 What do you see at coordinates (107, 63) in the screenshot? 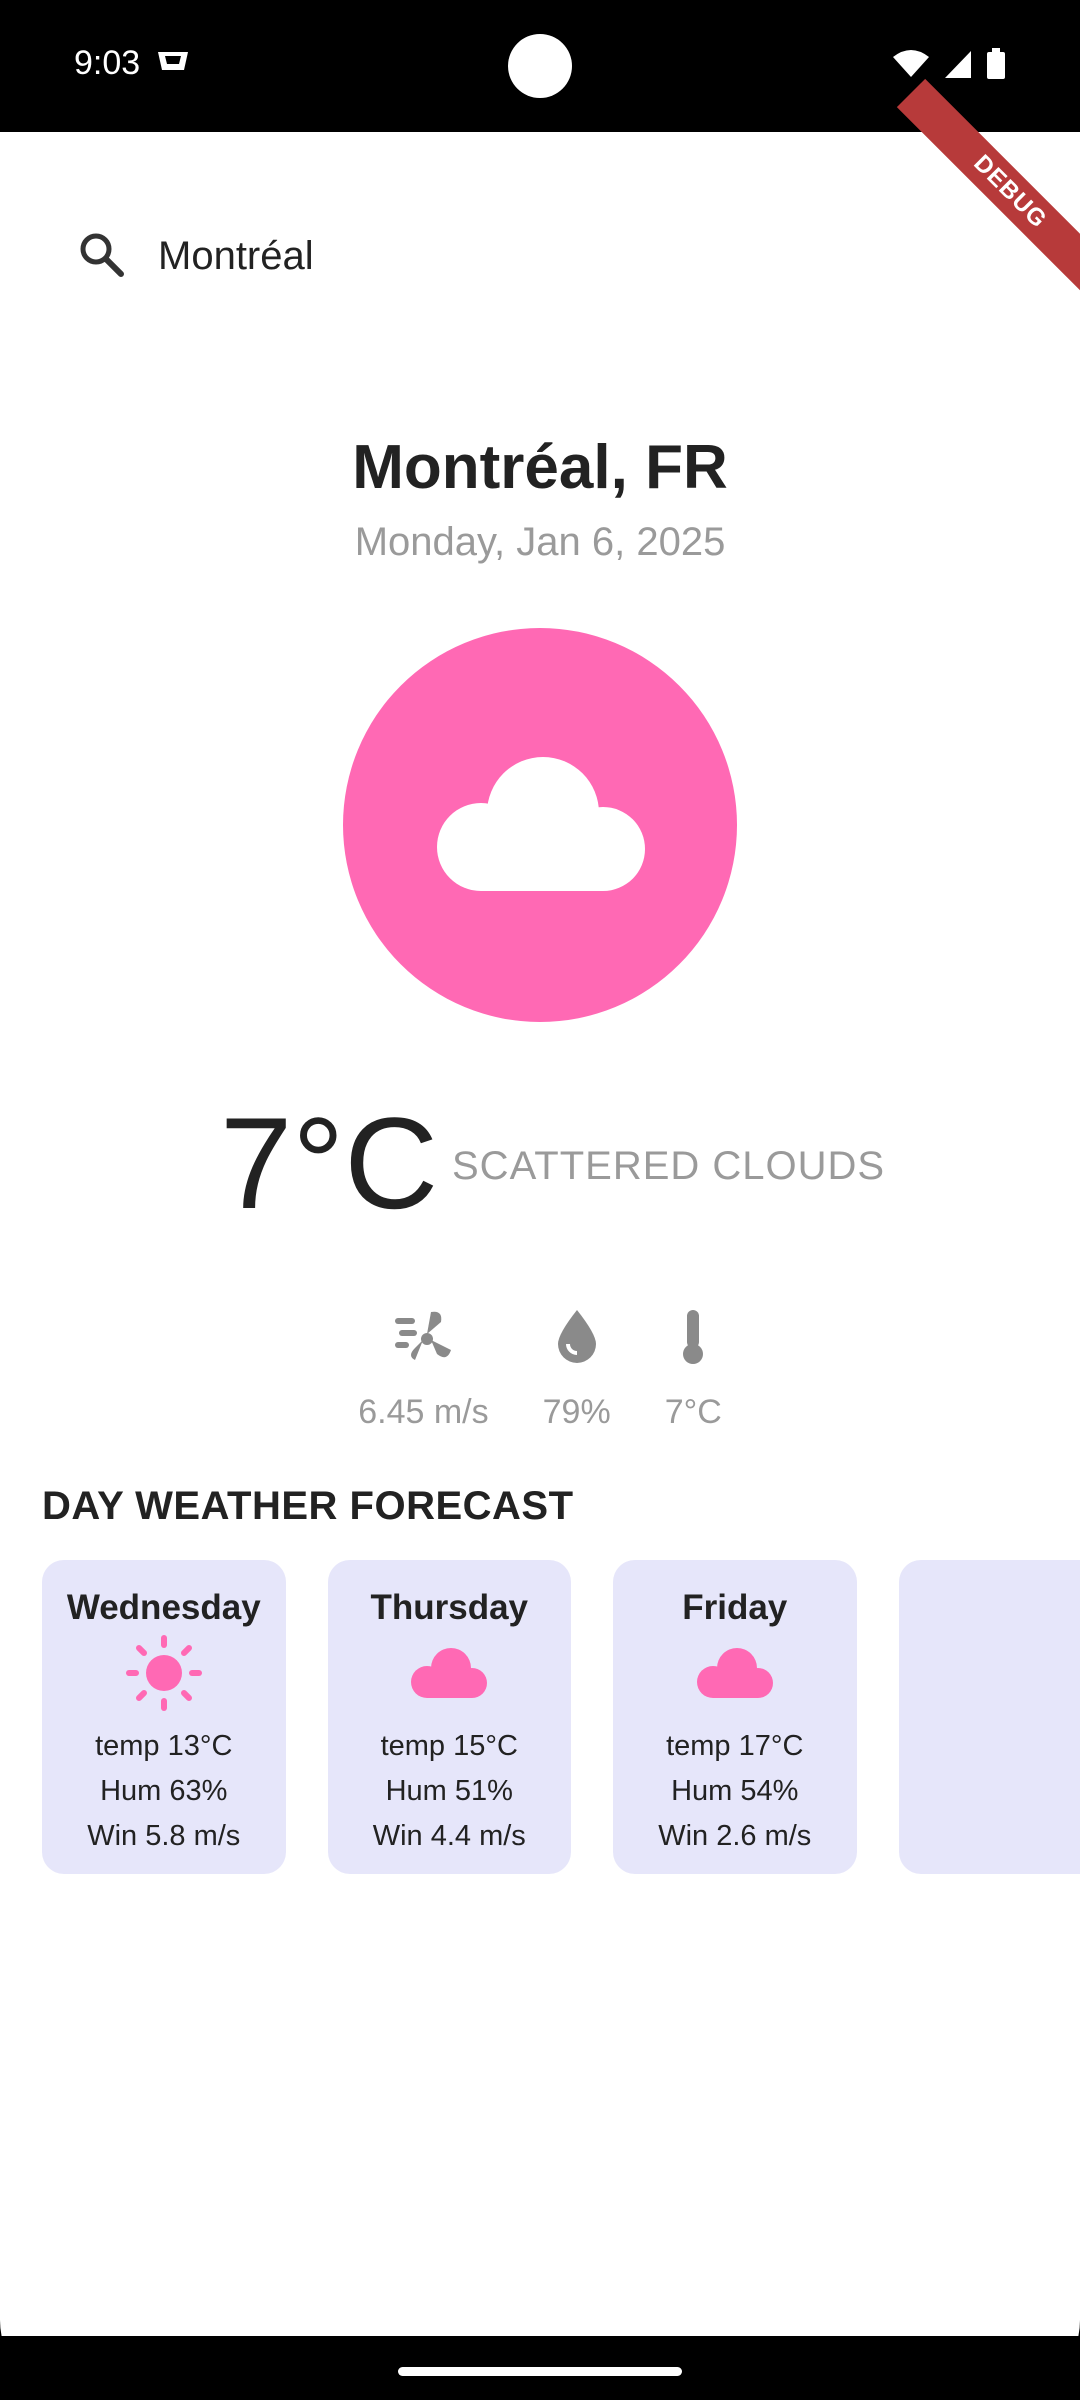
I see `status-time: 9:03` at bounding box center [107, 63].